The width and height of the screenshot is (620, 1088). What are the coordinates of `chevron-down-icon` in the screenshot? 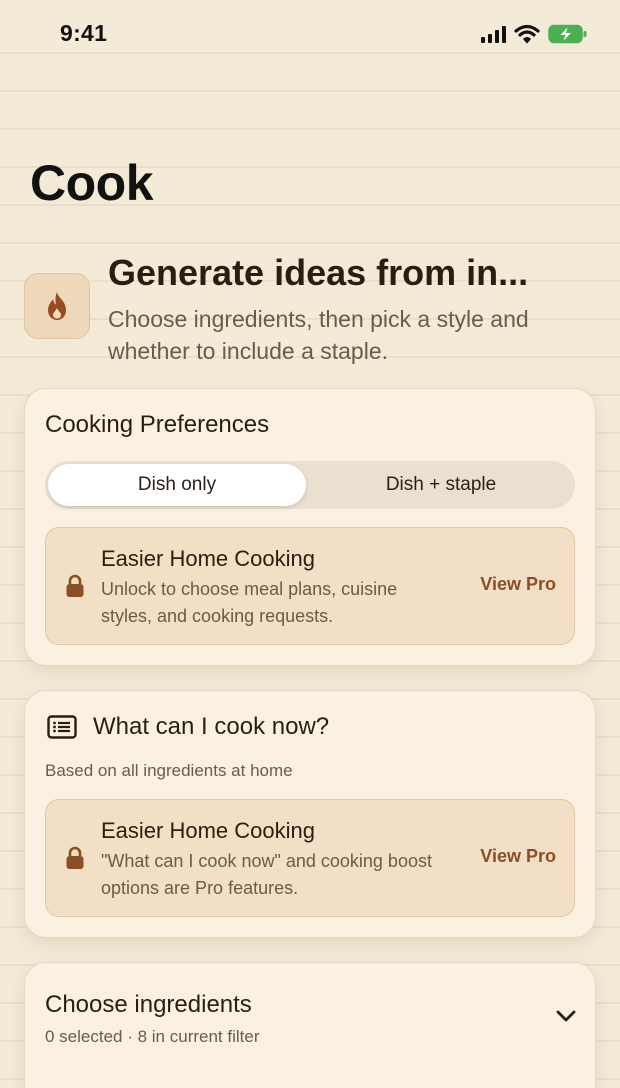 It's located at (566, 1016).